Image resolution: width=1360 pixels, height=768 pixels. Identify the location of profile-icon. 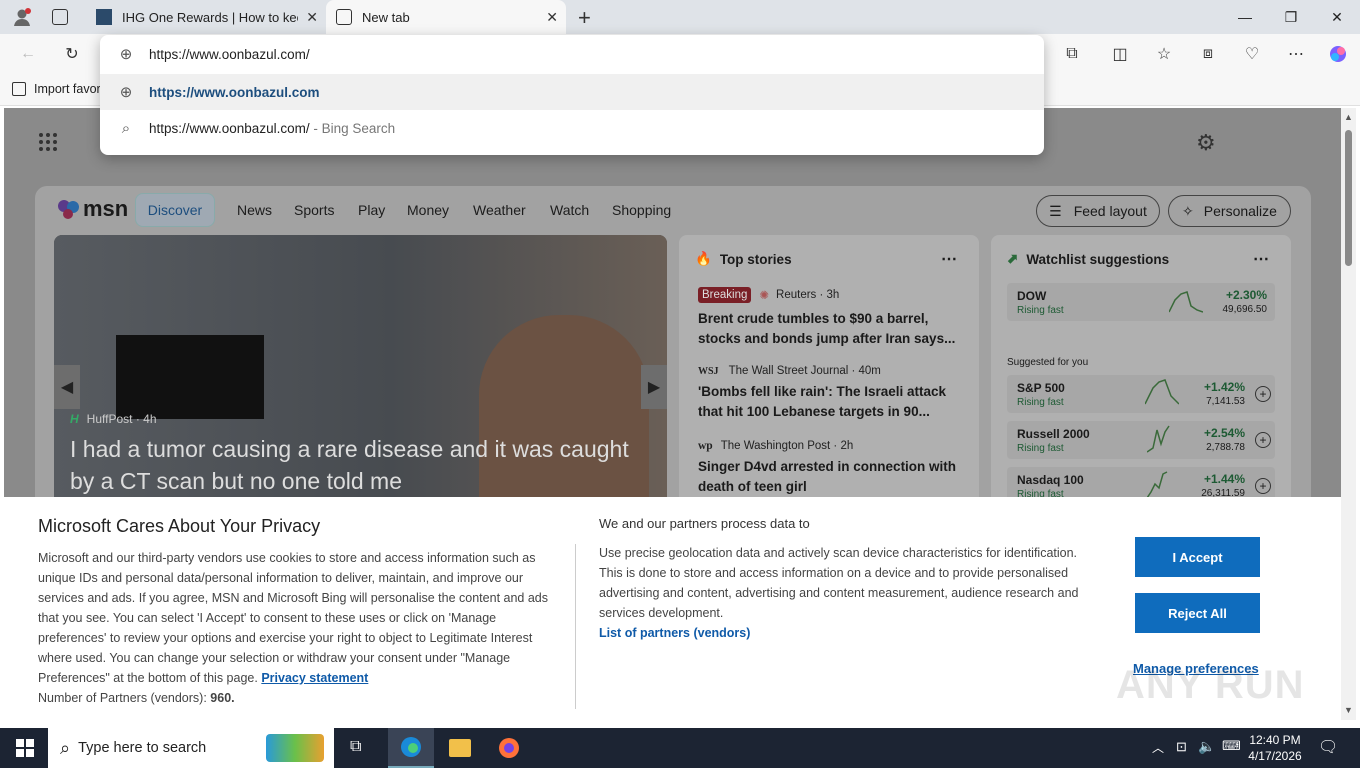
(22, 17).